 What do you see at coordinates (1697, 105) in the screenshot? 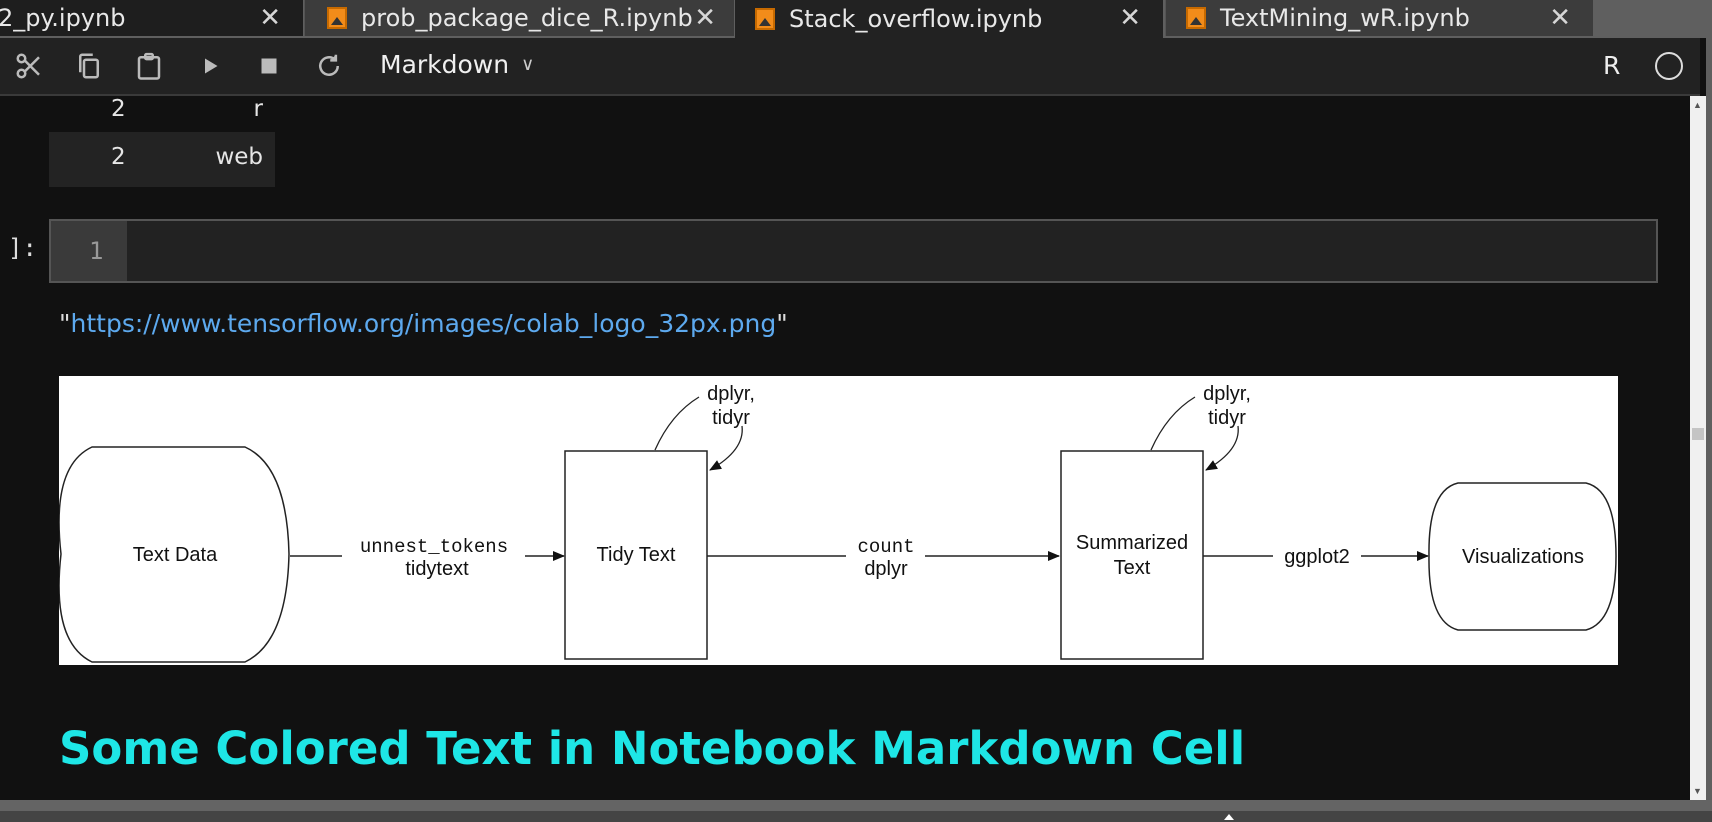
I see `scroll-up-icon: ▲` at bounding box center [1697, 105].